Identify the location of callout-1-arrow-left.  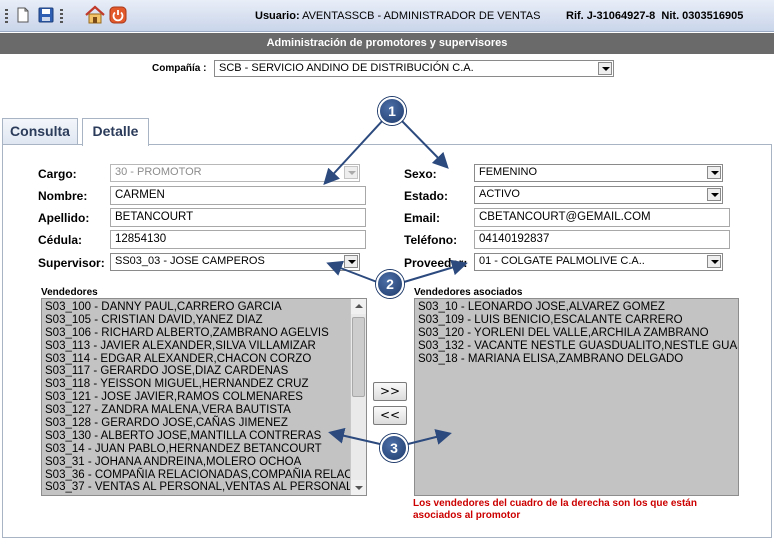
(354, 151).